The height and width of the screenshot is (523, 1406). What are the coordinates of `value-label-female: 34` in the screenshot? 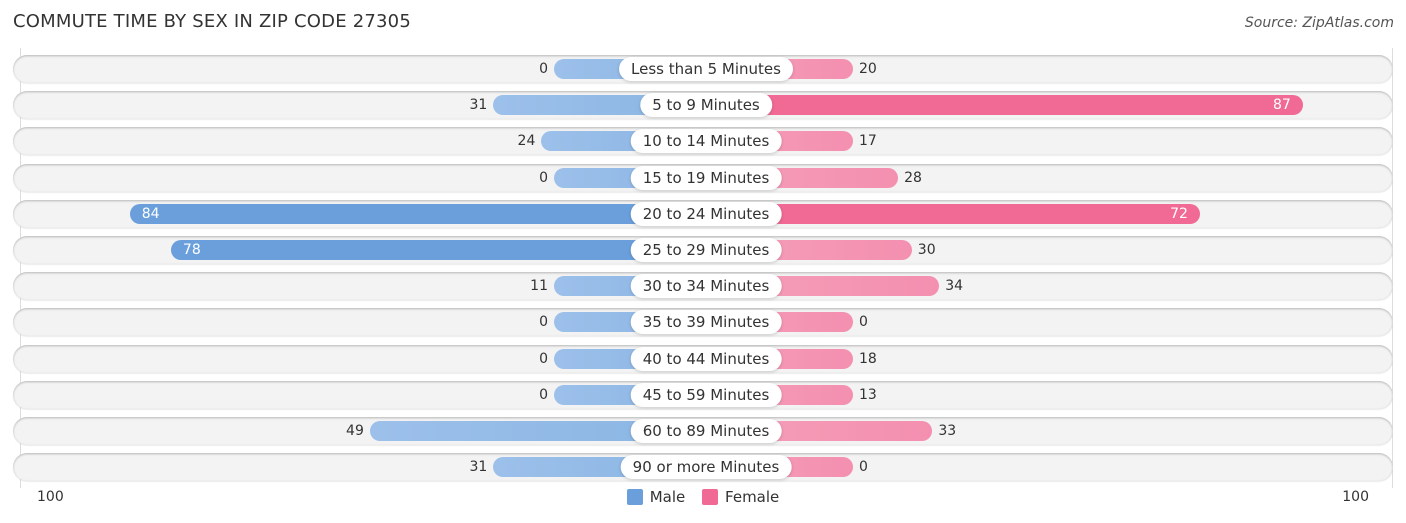 It's located at (954, 286).